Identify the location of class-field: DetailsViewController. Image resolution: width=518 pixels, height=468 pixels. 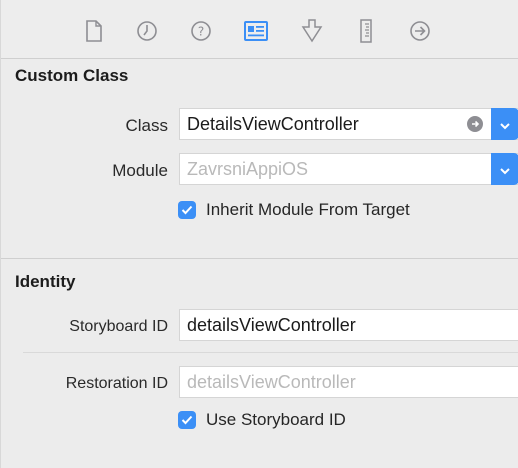
(327, 124).